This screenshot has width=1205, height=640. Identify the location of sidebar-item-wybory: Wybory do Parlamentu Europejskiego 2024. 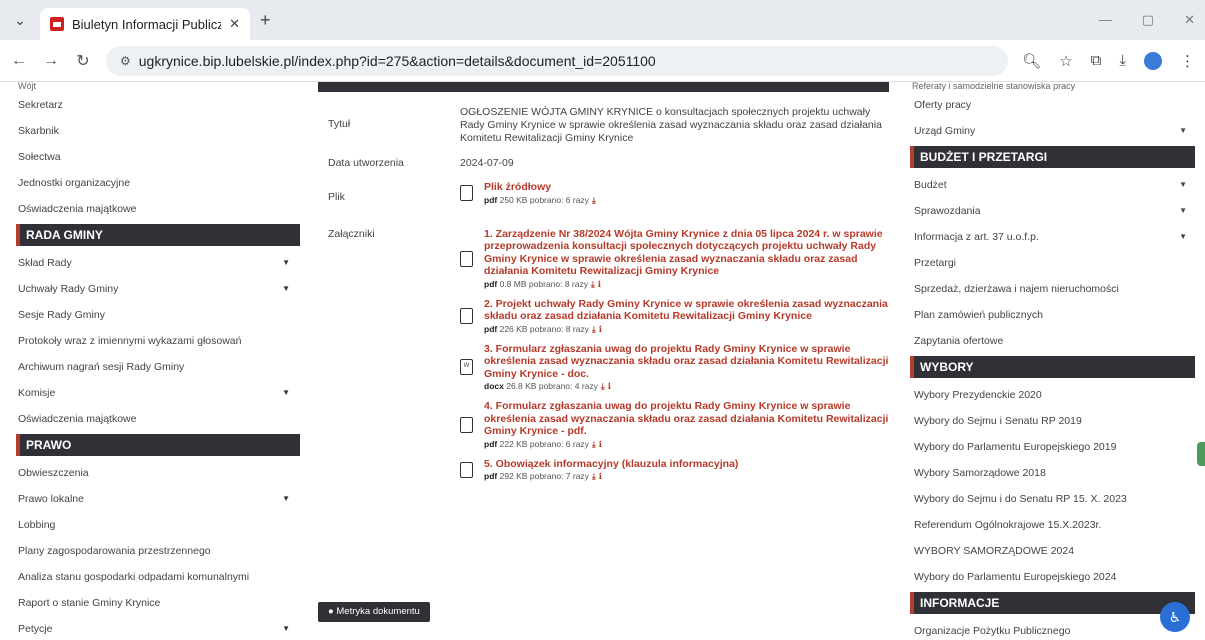
(1052, 577).